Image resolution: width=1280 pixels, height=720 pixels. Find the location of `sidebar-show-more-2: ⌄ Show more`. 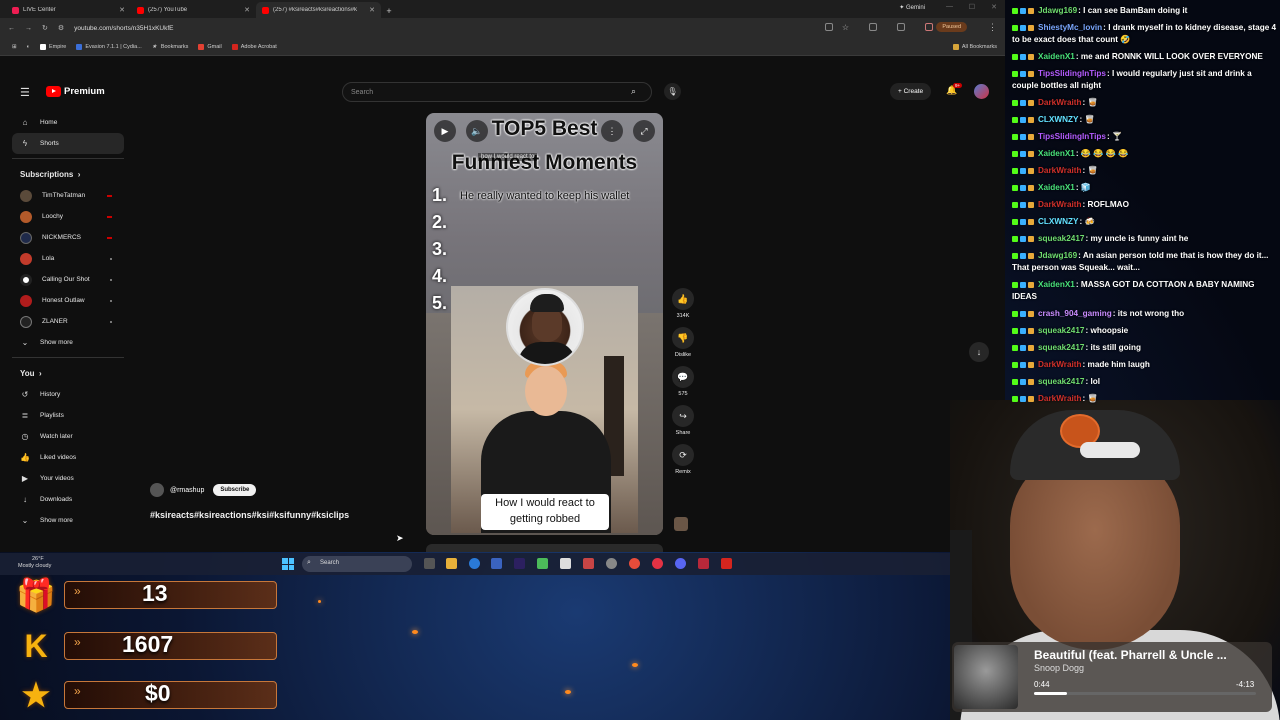

sidebar-show-more-2: ⌄ Show more is located at coordinates (68, 520).